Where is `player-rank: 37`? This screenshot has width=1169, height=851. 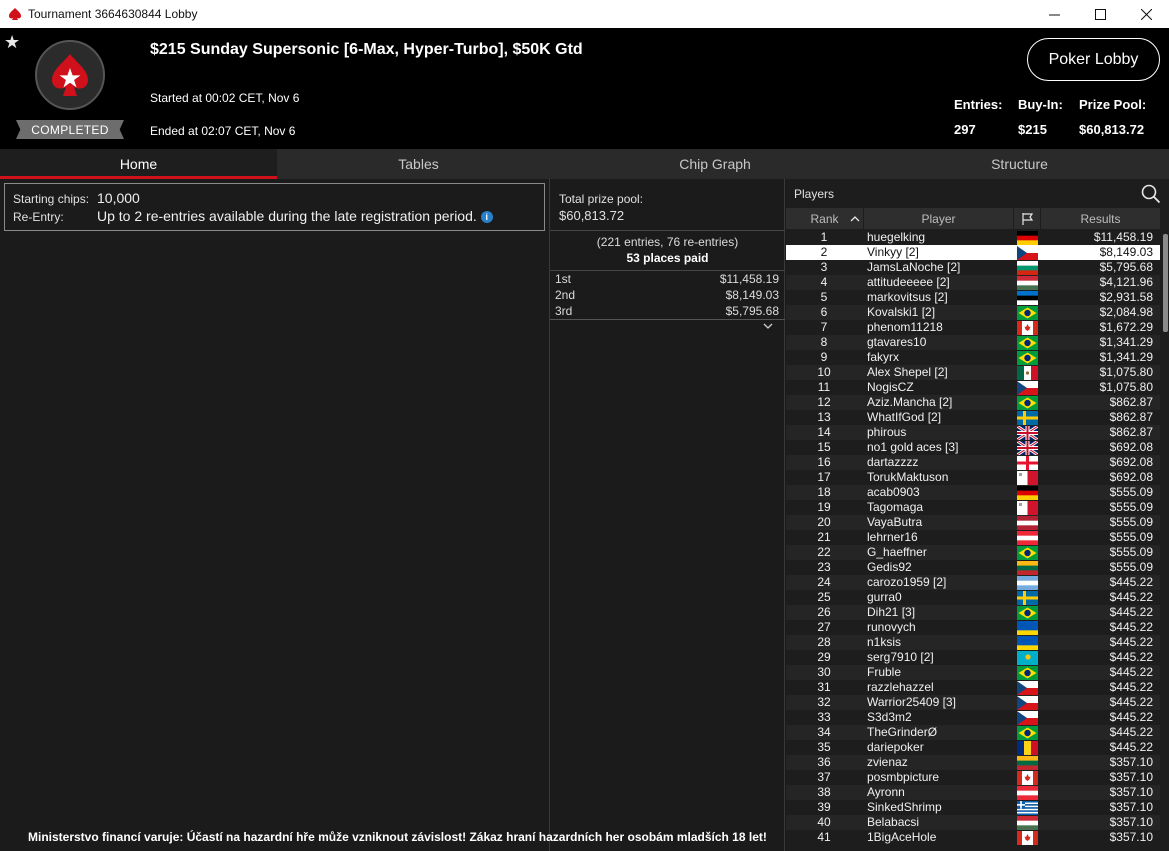
player-rank: 37 is located at coordinates (824, 777).